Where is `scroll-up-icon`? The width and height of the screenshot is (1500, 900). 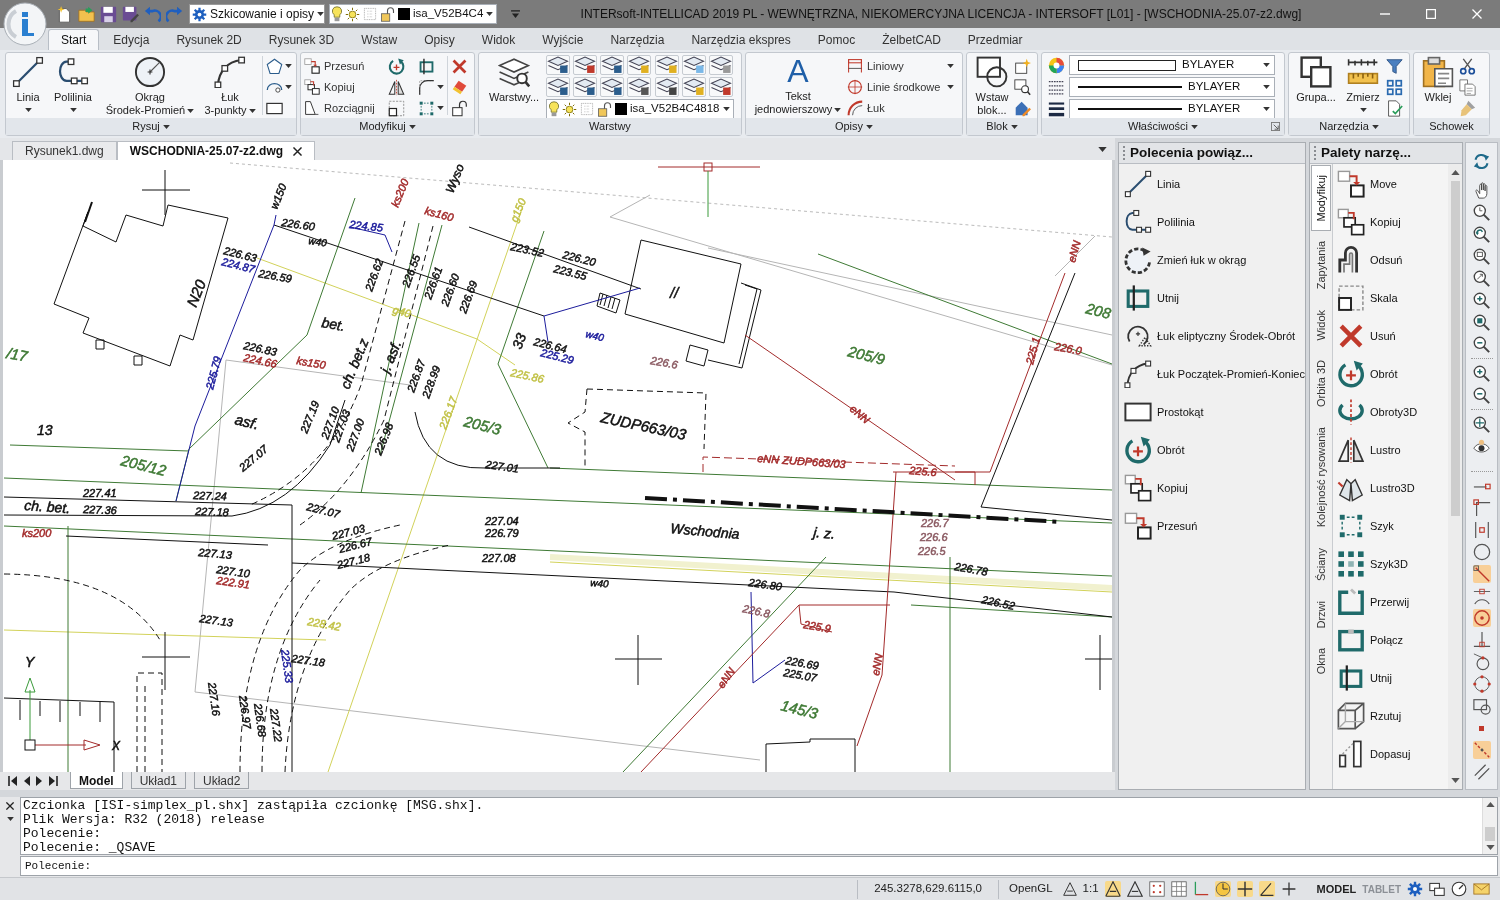
scroll-up-icon is located at coordinates (1490, 804).